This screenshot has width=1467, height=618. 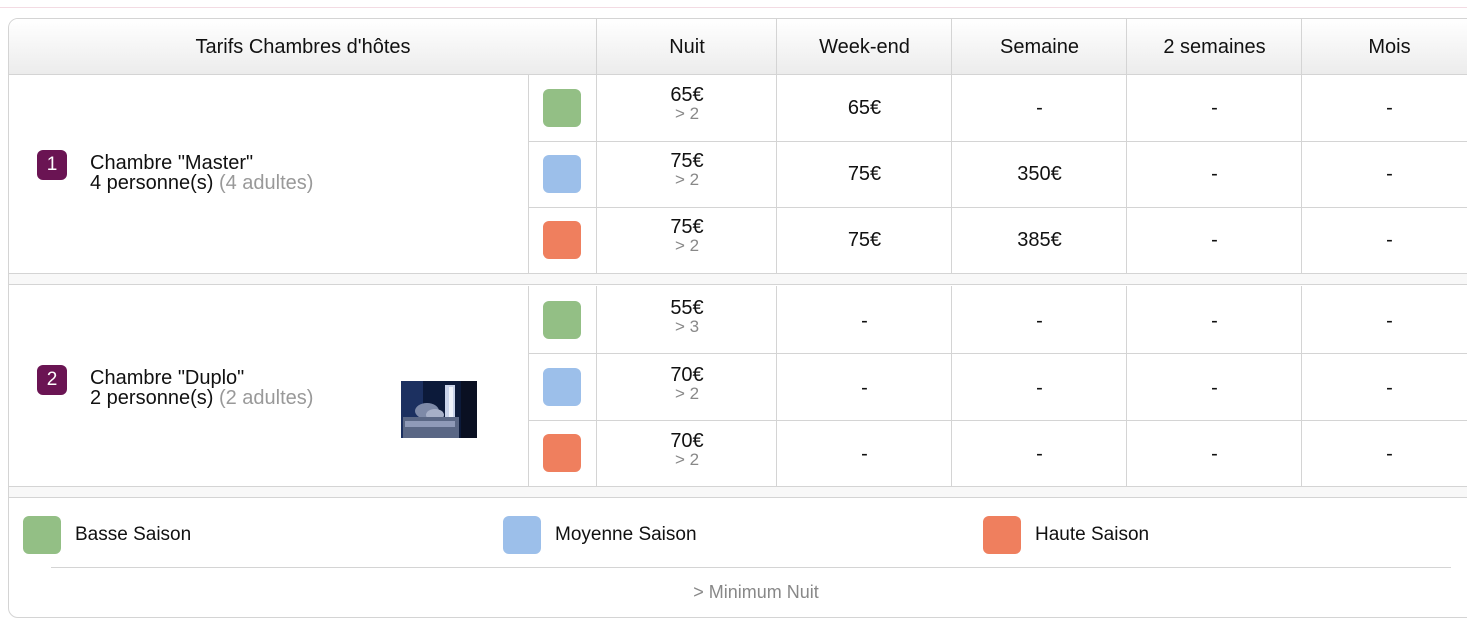 What do you see at coordinates (1092, 534) in the screenshot?
I see `legend-label-haute: Haute Saison` at bounding box center [1092, 534].